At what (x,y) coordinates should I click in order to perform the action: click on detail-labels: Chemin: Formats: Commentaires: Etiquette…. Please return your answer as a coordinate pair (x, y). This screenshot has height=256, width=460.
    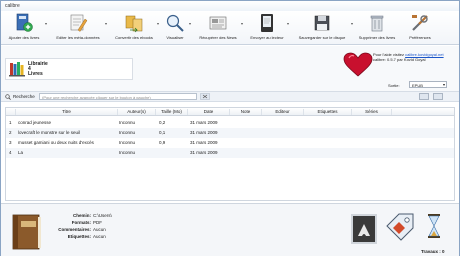
    Looking at the image, I should click on (74, 226).